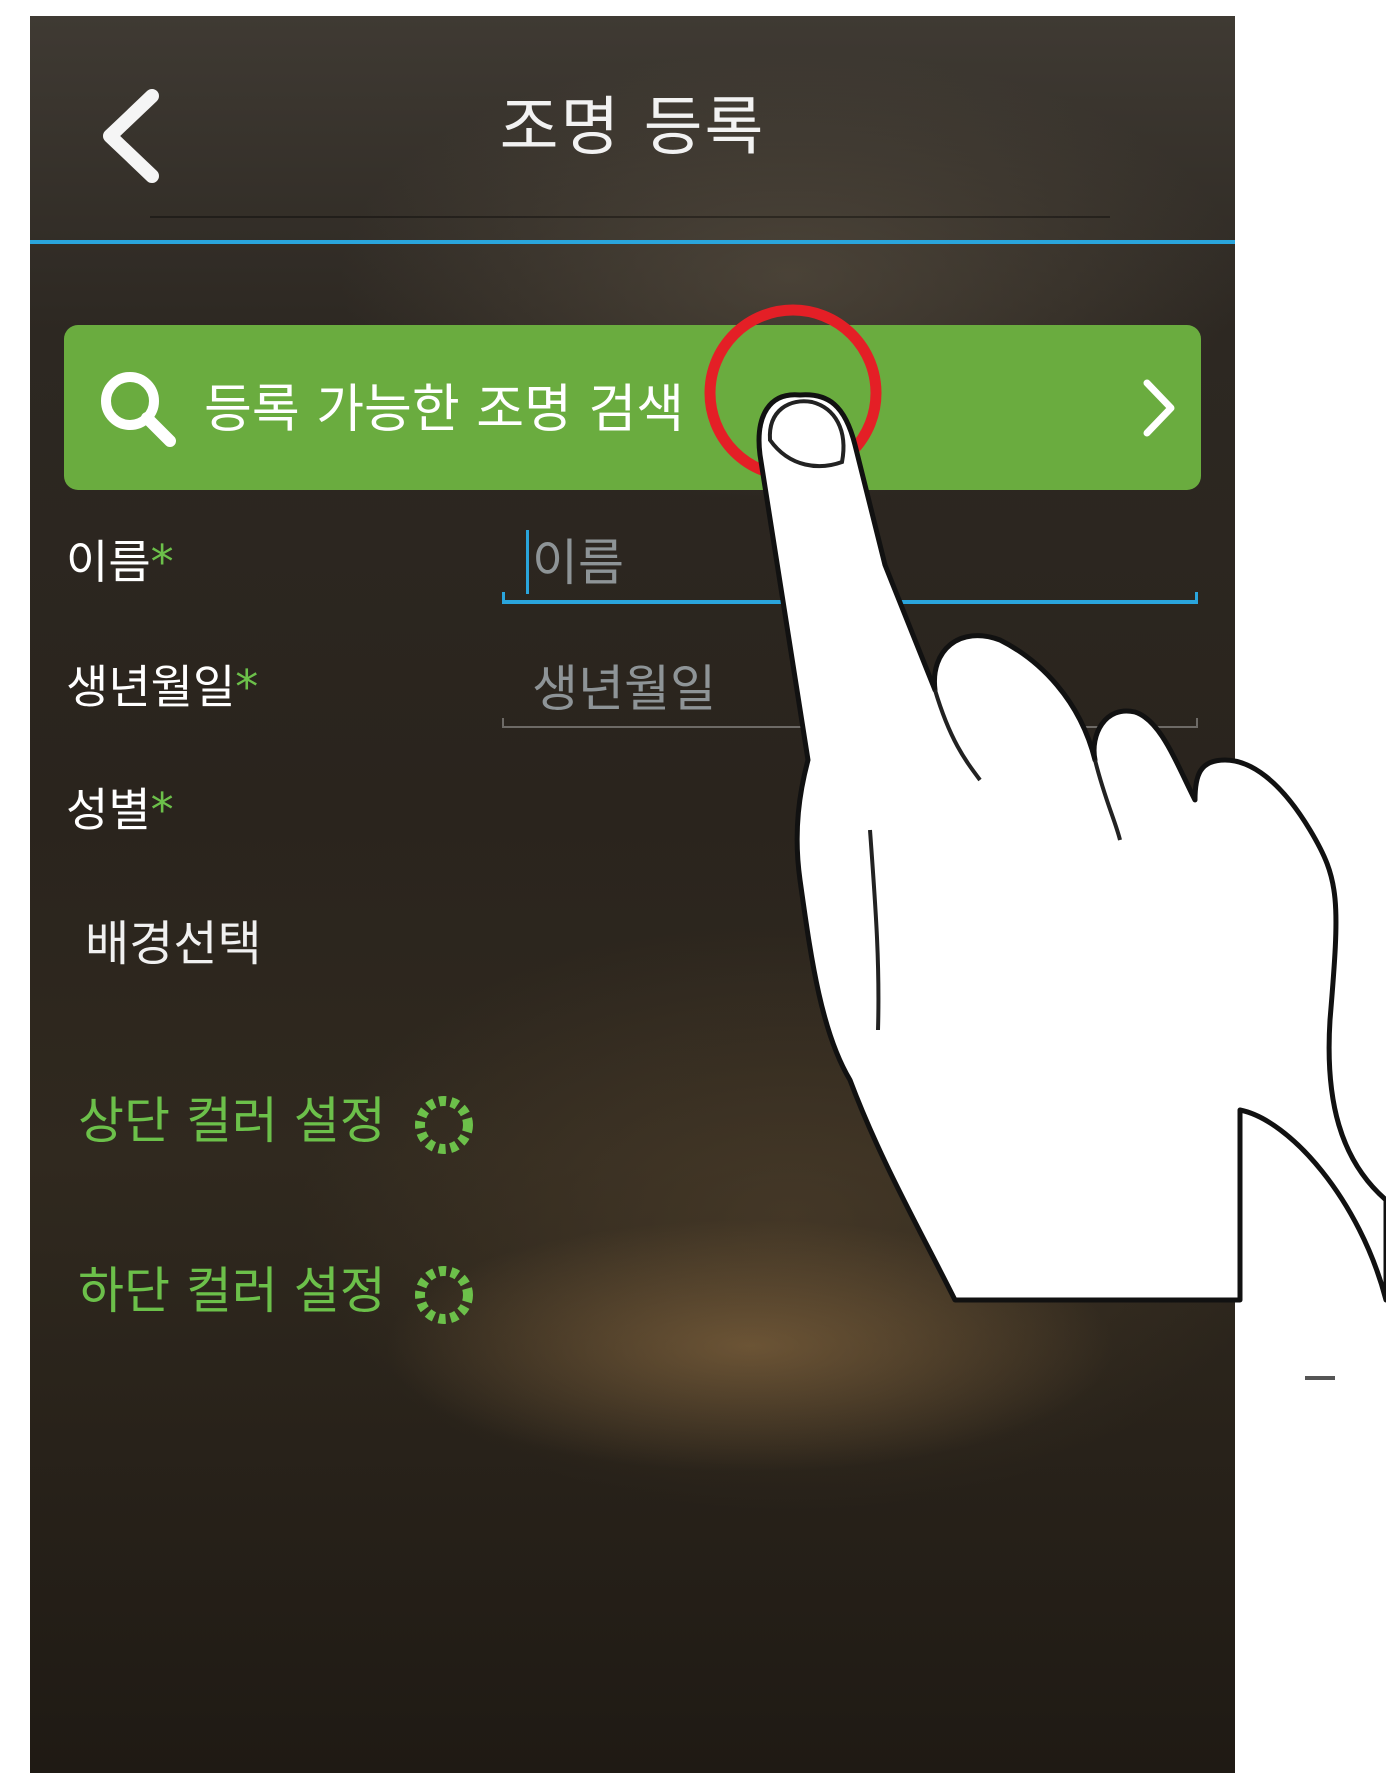 Image resolution: width=1386 pixels, height=1773 pixels. What do you see at coordinates (232, 1121) in the screenshot?
I see `top-color-label: 상단 컬러 설정` at bounding box center [232, 1121].